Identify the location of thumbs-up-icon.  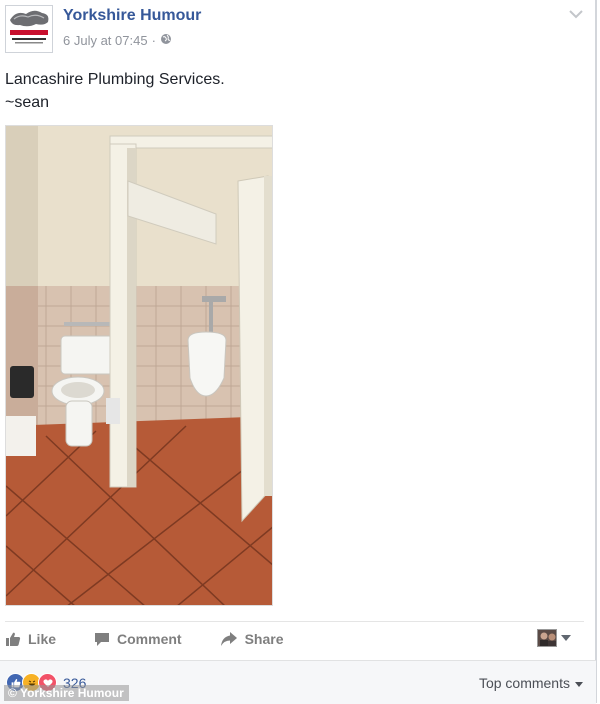
(13, 639).